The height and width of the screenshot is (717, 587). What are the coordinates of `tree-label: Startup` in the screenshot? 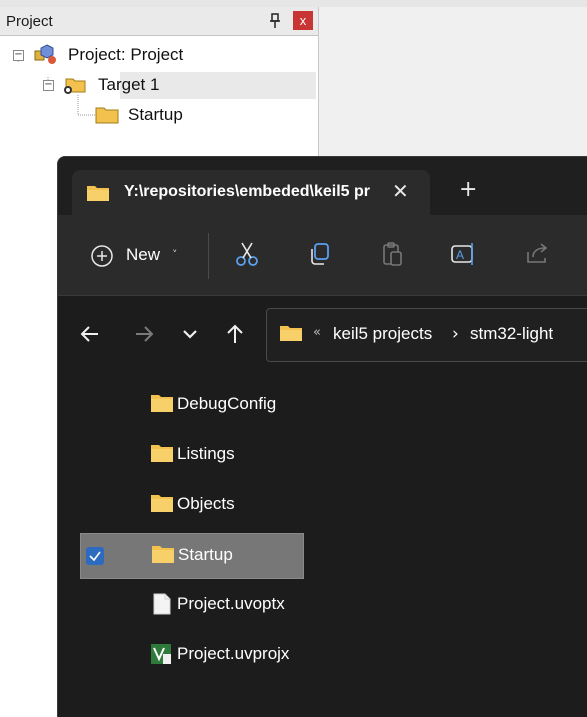 It's located at (155, 114).